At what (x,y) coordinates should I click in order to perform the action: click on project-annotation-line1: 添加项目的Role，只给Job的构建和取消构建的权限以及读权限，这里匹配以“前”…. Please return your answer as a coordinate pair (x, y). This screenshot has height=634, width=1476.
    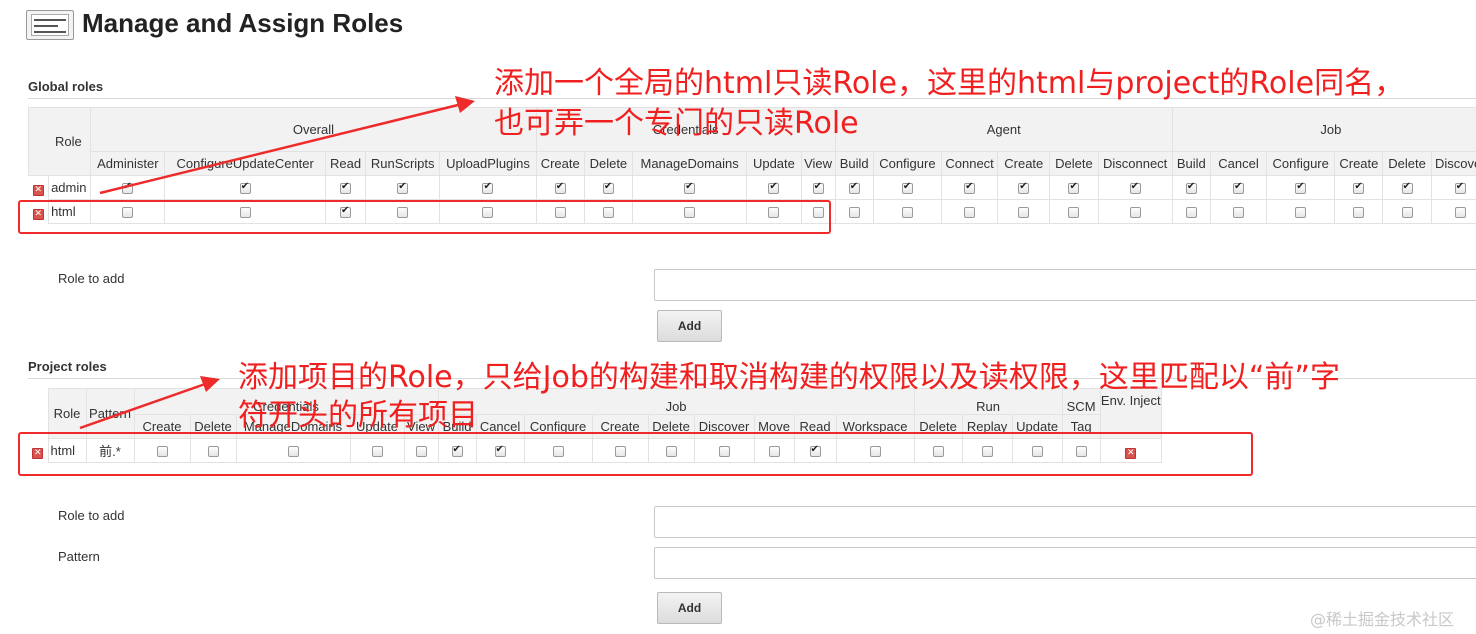
    Looking at the image, I should click on (789, 377).